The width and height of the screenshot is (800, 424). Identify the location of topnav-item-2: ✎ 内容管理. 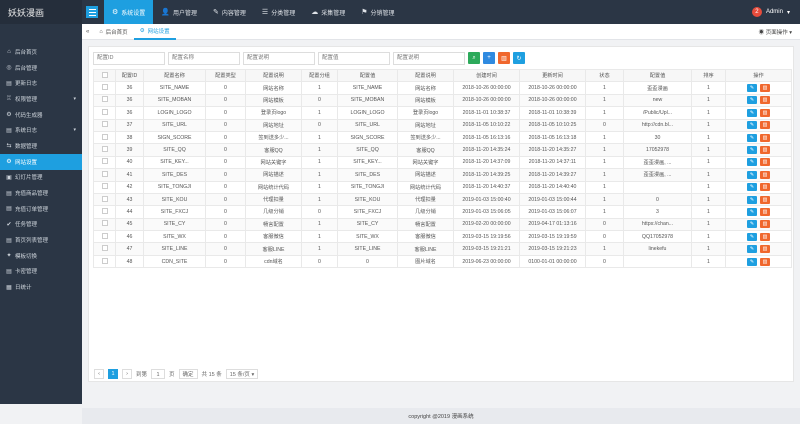
(229, 12).